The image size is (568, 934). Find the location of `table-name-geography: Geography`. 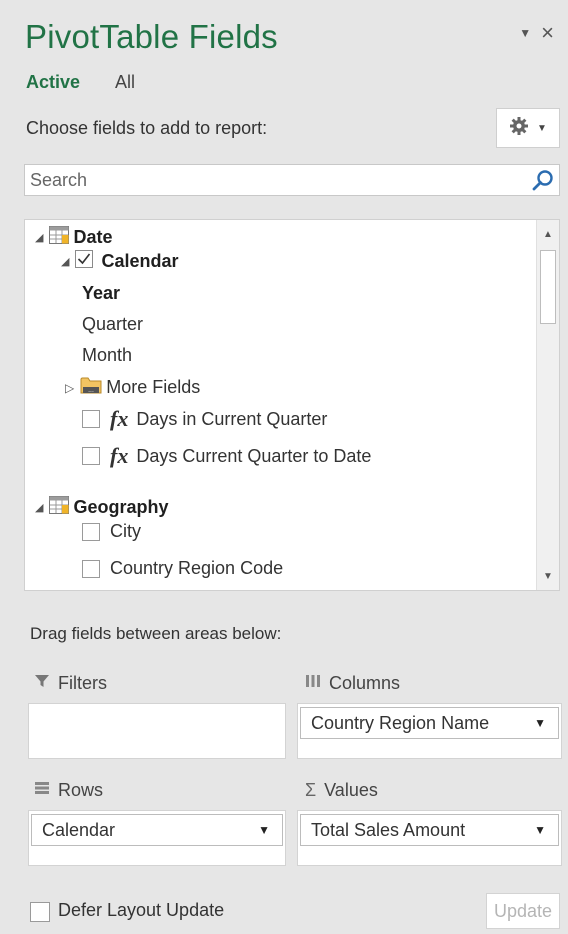

table-name-geography: Geography is located at coordinates (121, 507).